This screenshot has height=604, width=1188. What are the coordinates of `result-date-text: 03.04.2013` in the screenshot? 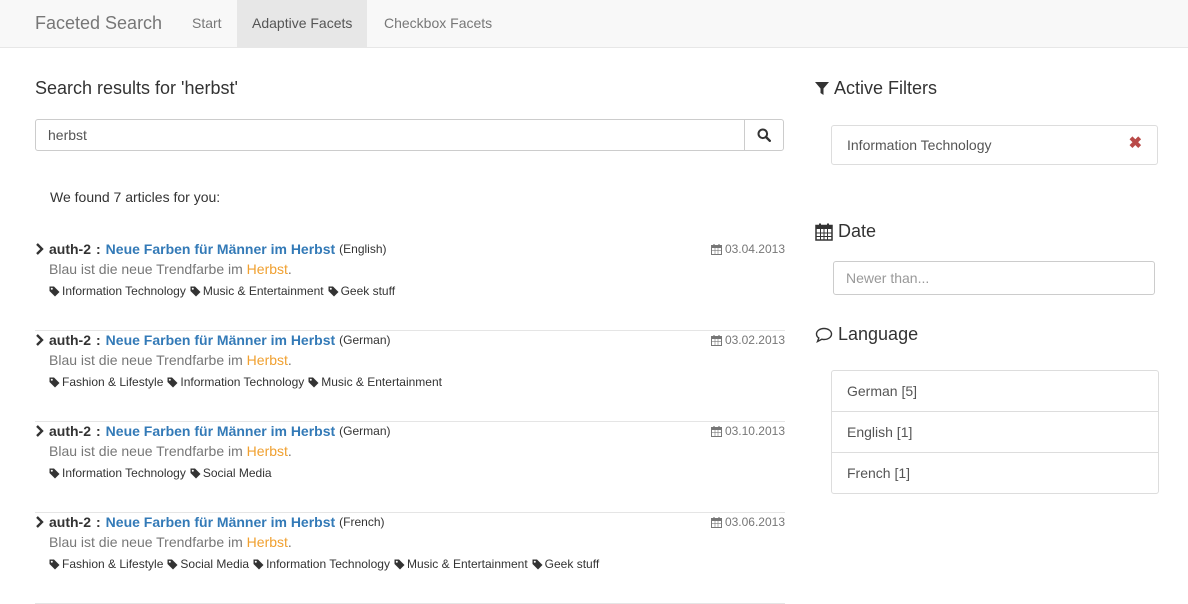 It's located at (754, 249).